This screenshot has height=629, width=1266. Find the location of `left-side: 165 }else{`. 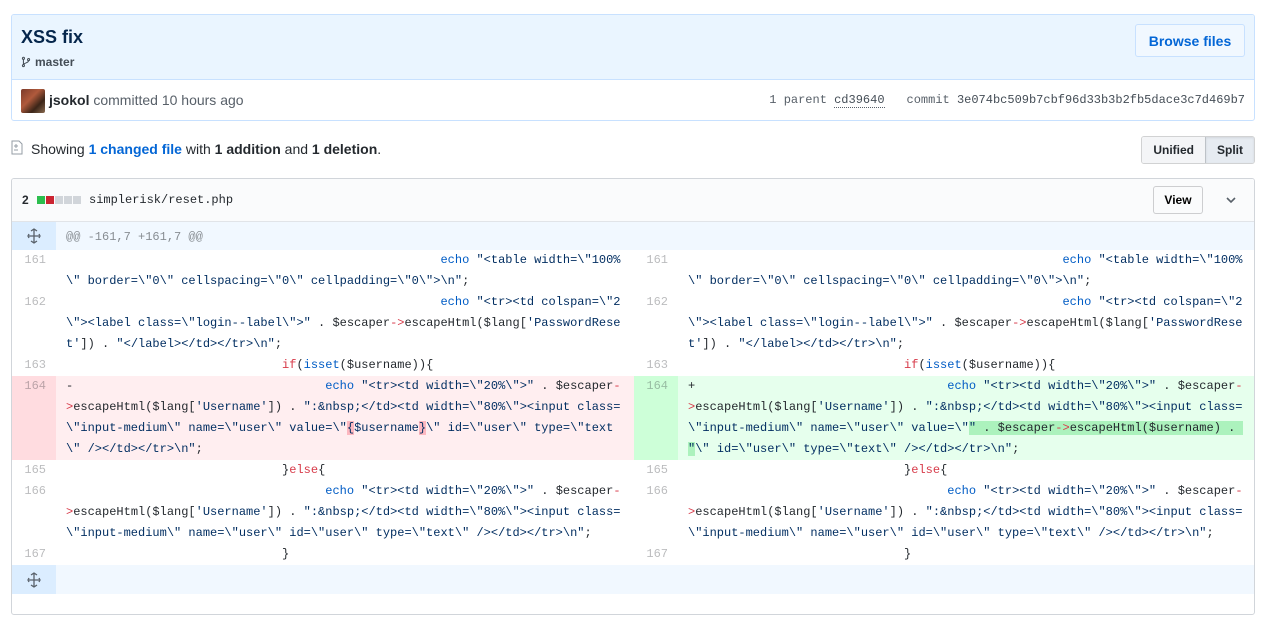

left-side: 165 }else{ is located at coordinates (323, 470).